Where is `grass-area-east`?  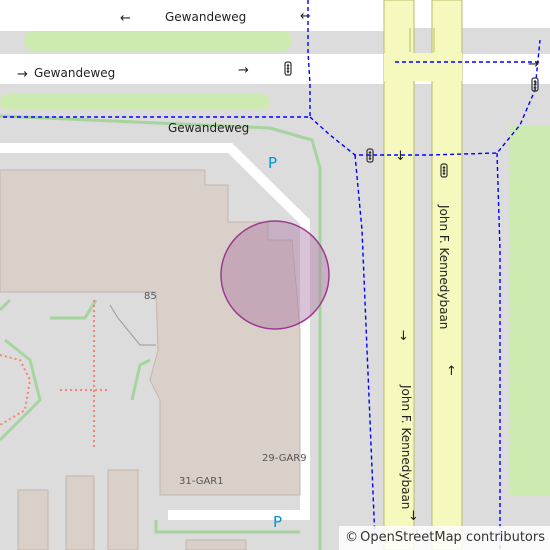 grass-area-east is located at coordinates (530, 310).